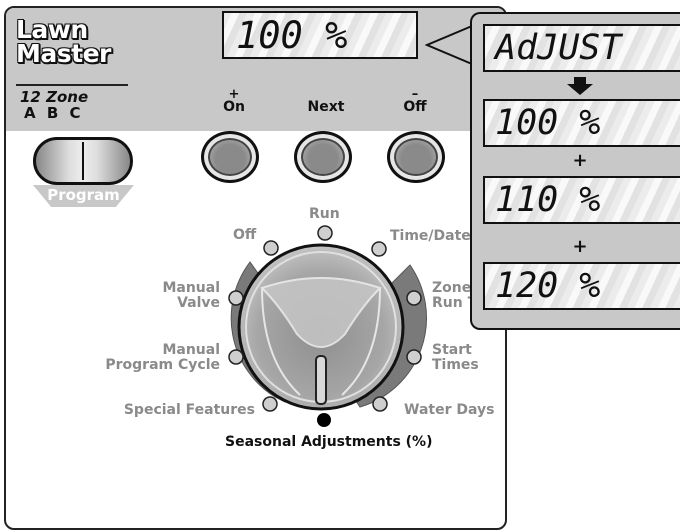  I want to click on dial-label-special-features: Special Features, so click(189, 410).